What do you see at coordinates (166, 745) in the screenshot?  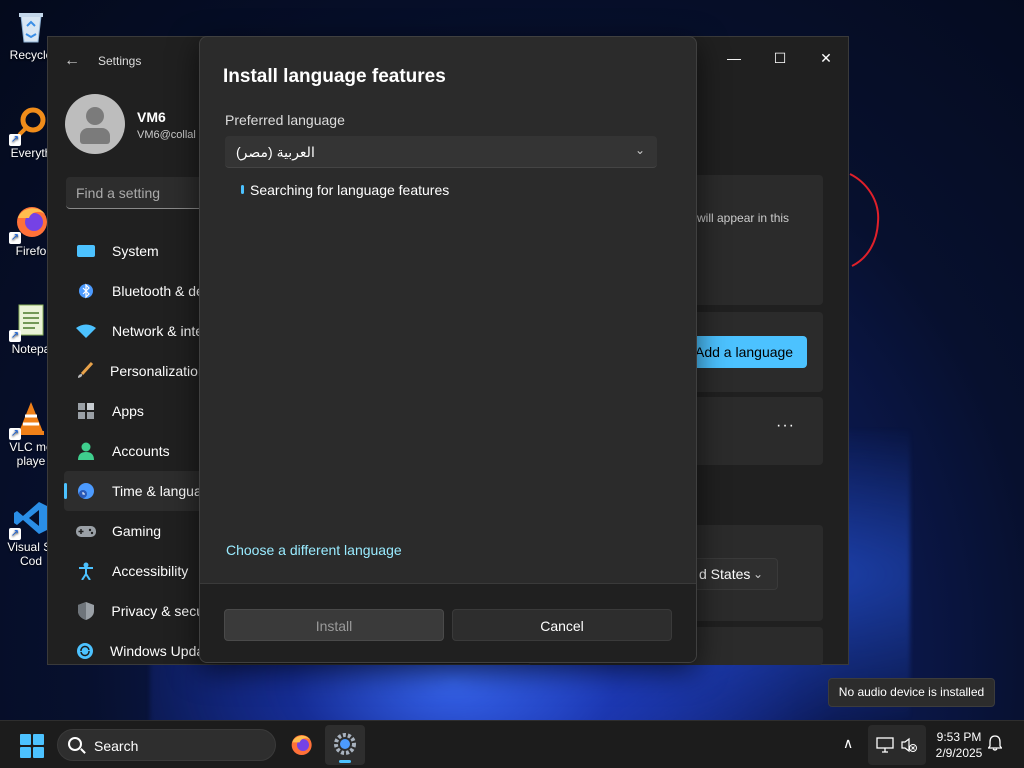 I see `taskbar-search: Search` at bounding box center [166, 745].